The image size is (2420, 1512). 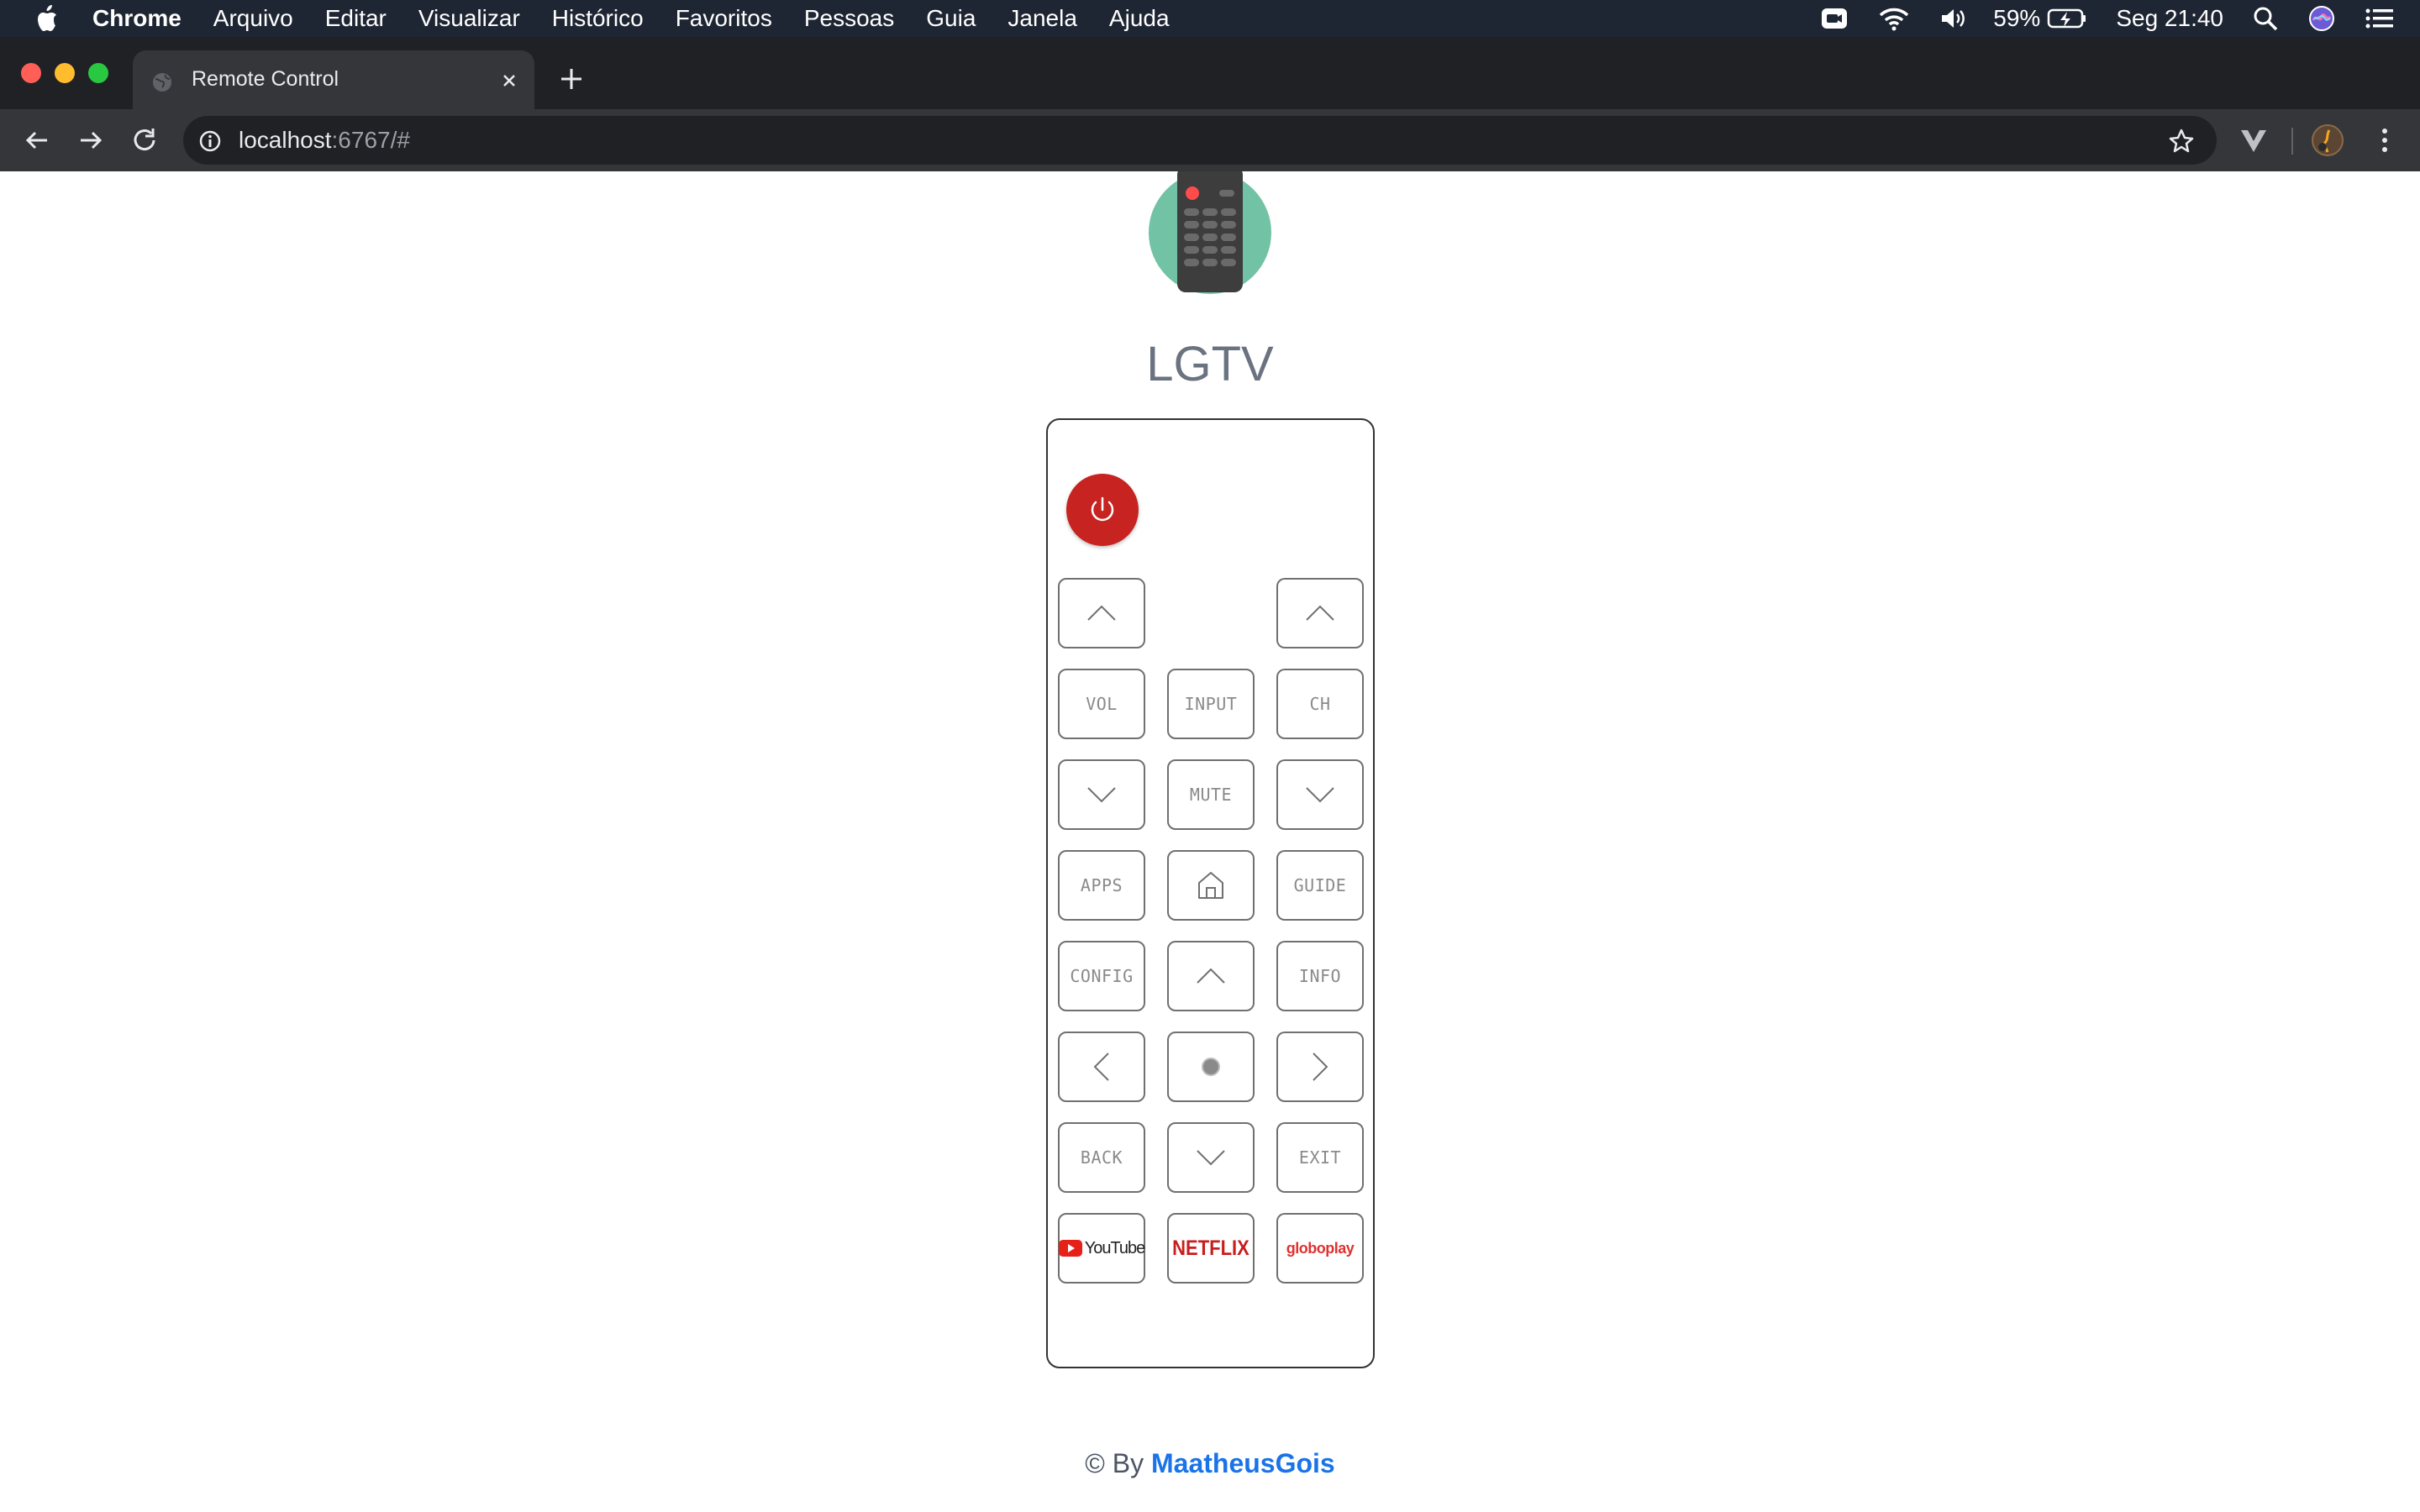 I want to click on channel-up-button, so click(x=1320, y=613).